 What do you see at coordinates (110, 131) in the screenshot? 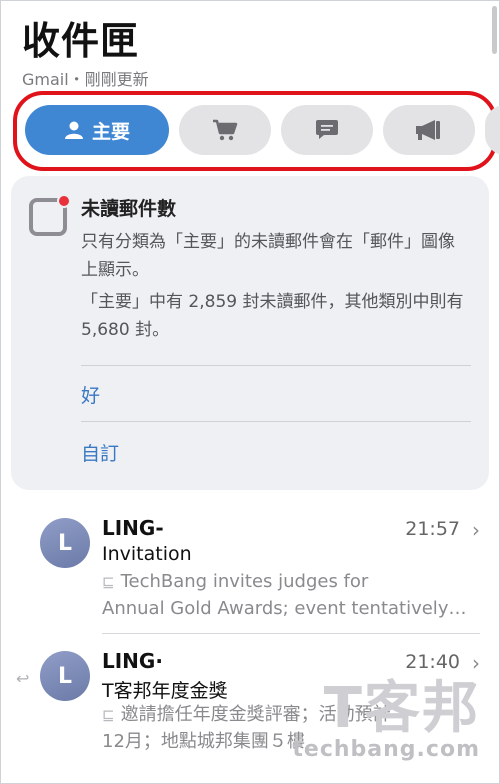
I see `tab-primary-label: 主要` at bounding box center [110, 131].